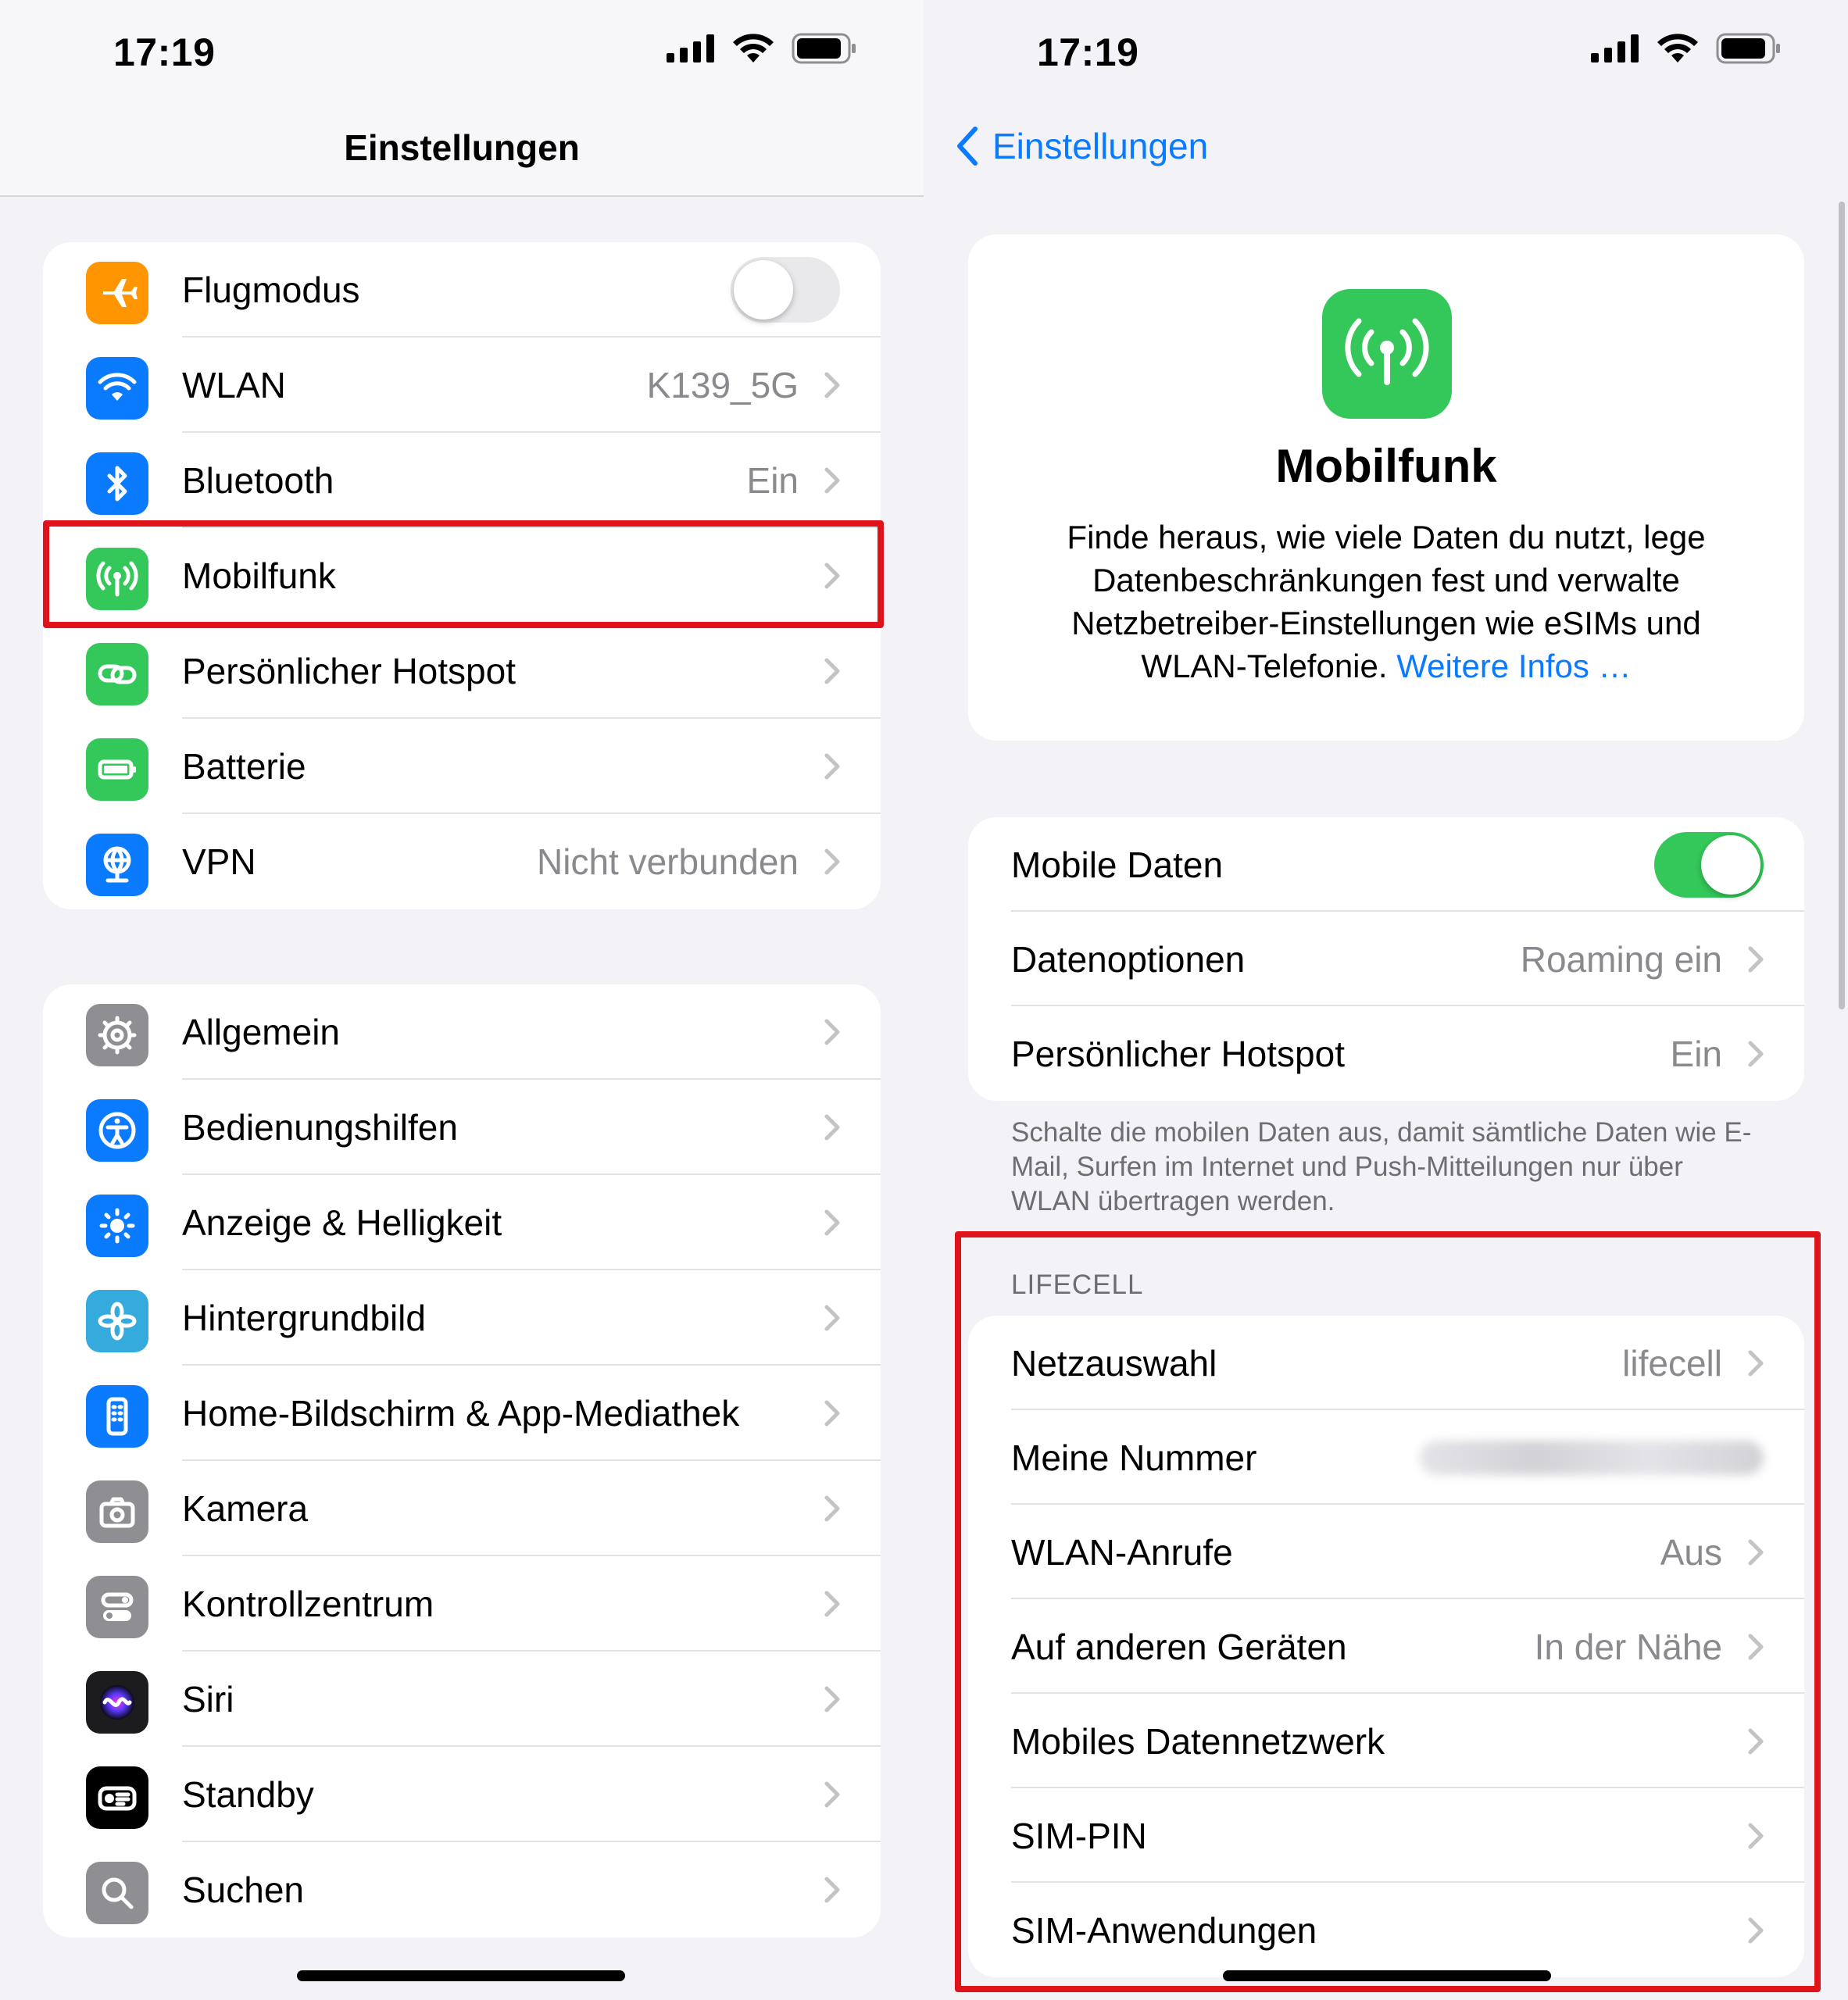  What do you see at coordinates (462, 1890) in the screenshot?
I see `settings-item-suchen: Suchen` at bounding box center [462, 1890].